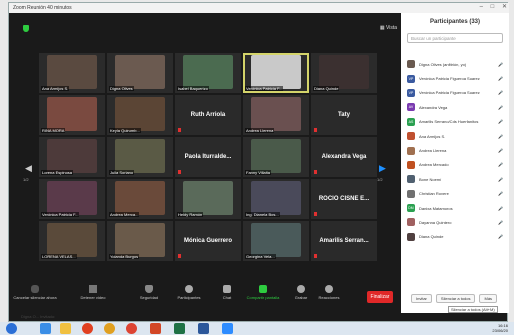  I want to click on participant-row: DM Danixa Matamoros 🎤, so click(455, 208).